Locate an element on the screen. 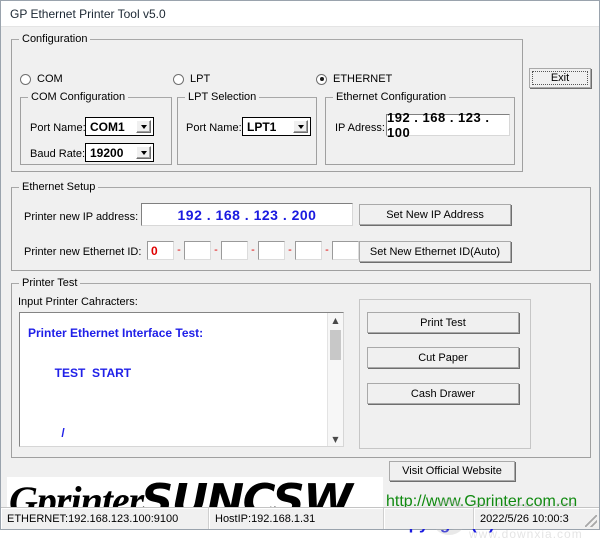  cut-paper-label: Cut Paper is located at coordinates (443, 357).